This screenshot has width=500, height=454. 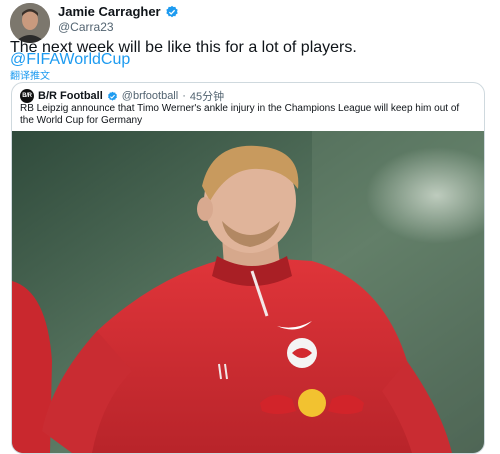 What do you see at coordinates (109, 11) in the screenshot?
I see `author-name: Jamie Carragher` at bounding box center [109, 11].